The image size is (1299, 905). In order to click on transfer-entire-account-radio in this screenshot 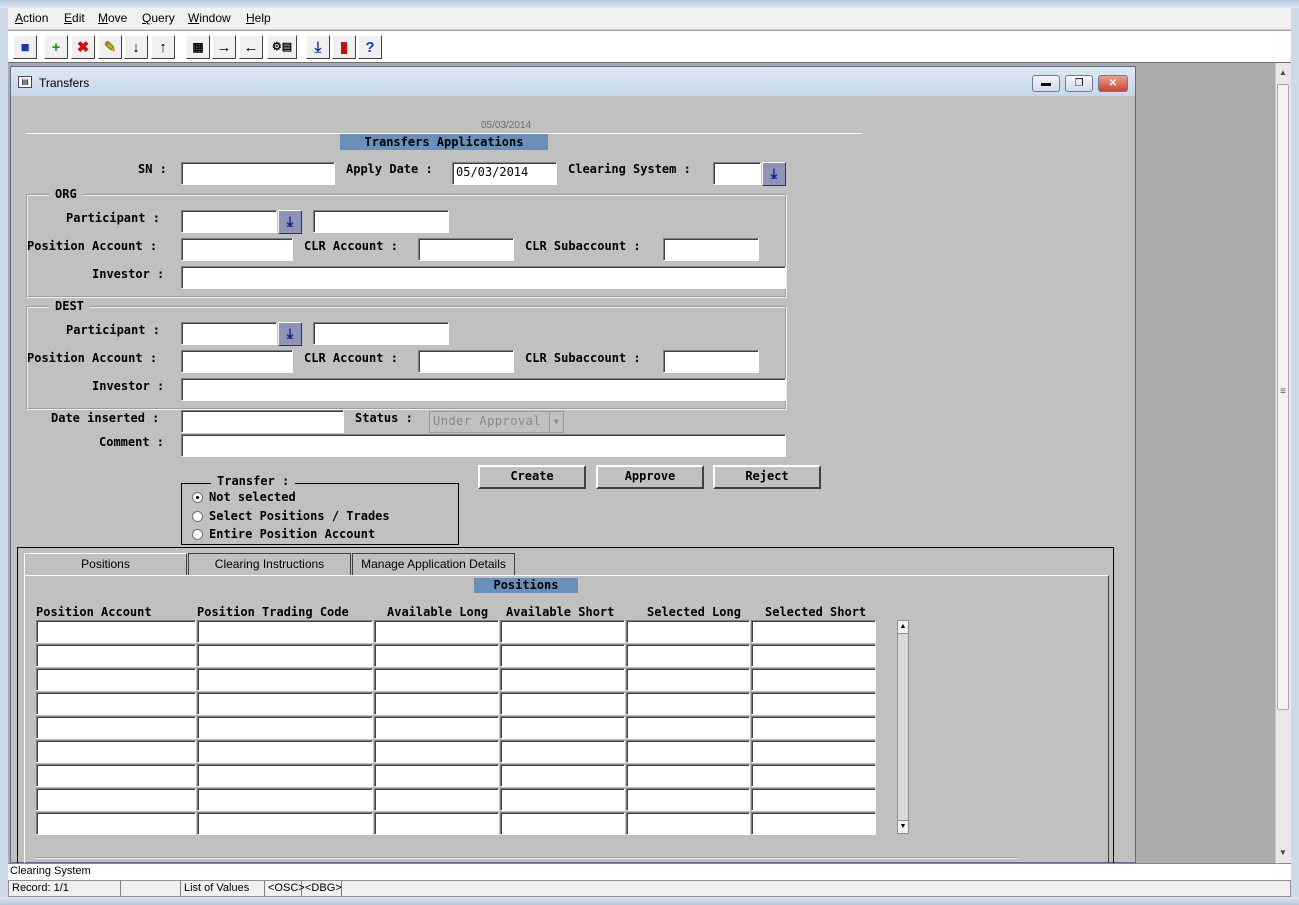, I will do `click(197, 534)`.